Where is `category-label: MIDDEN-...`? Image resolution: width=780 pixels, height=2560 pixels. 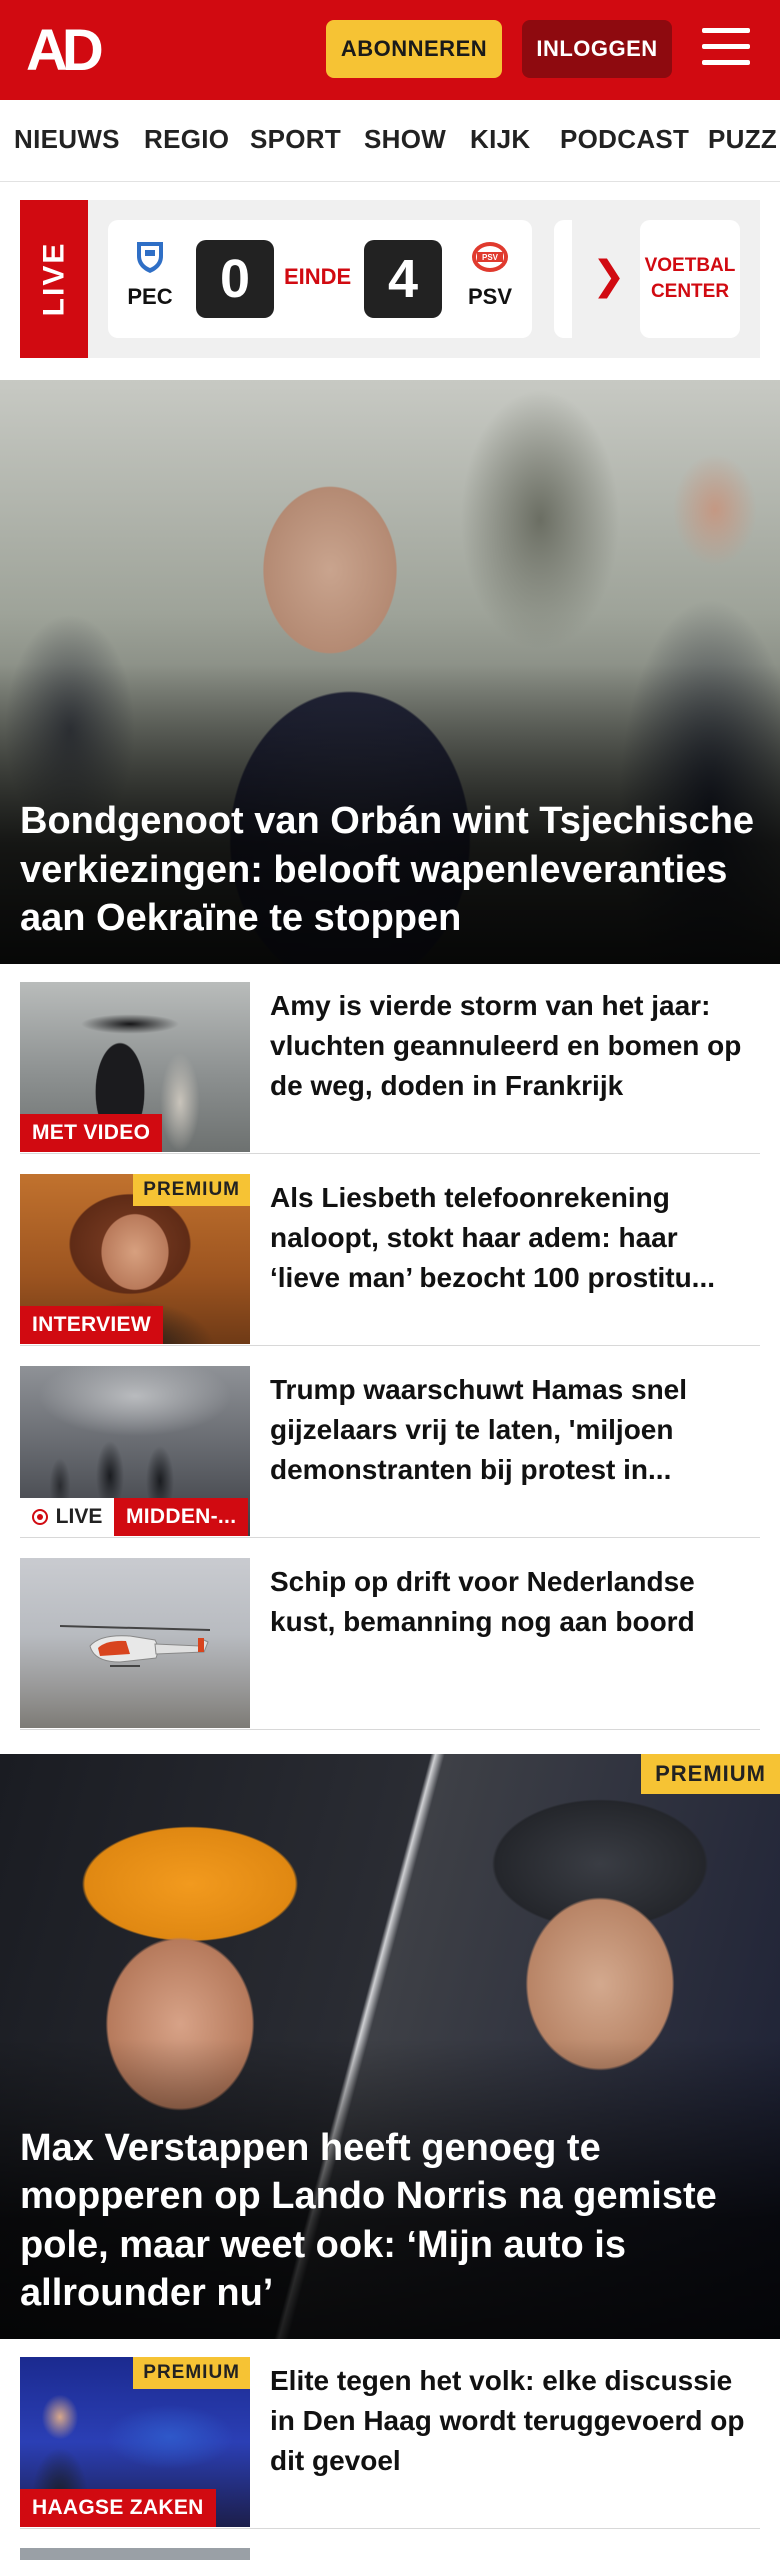
category-label: MIDDEN-... is located at coordinates (181, 1517).